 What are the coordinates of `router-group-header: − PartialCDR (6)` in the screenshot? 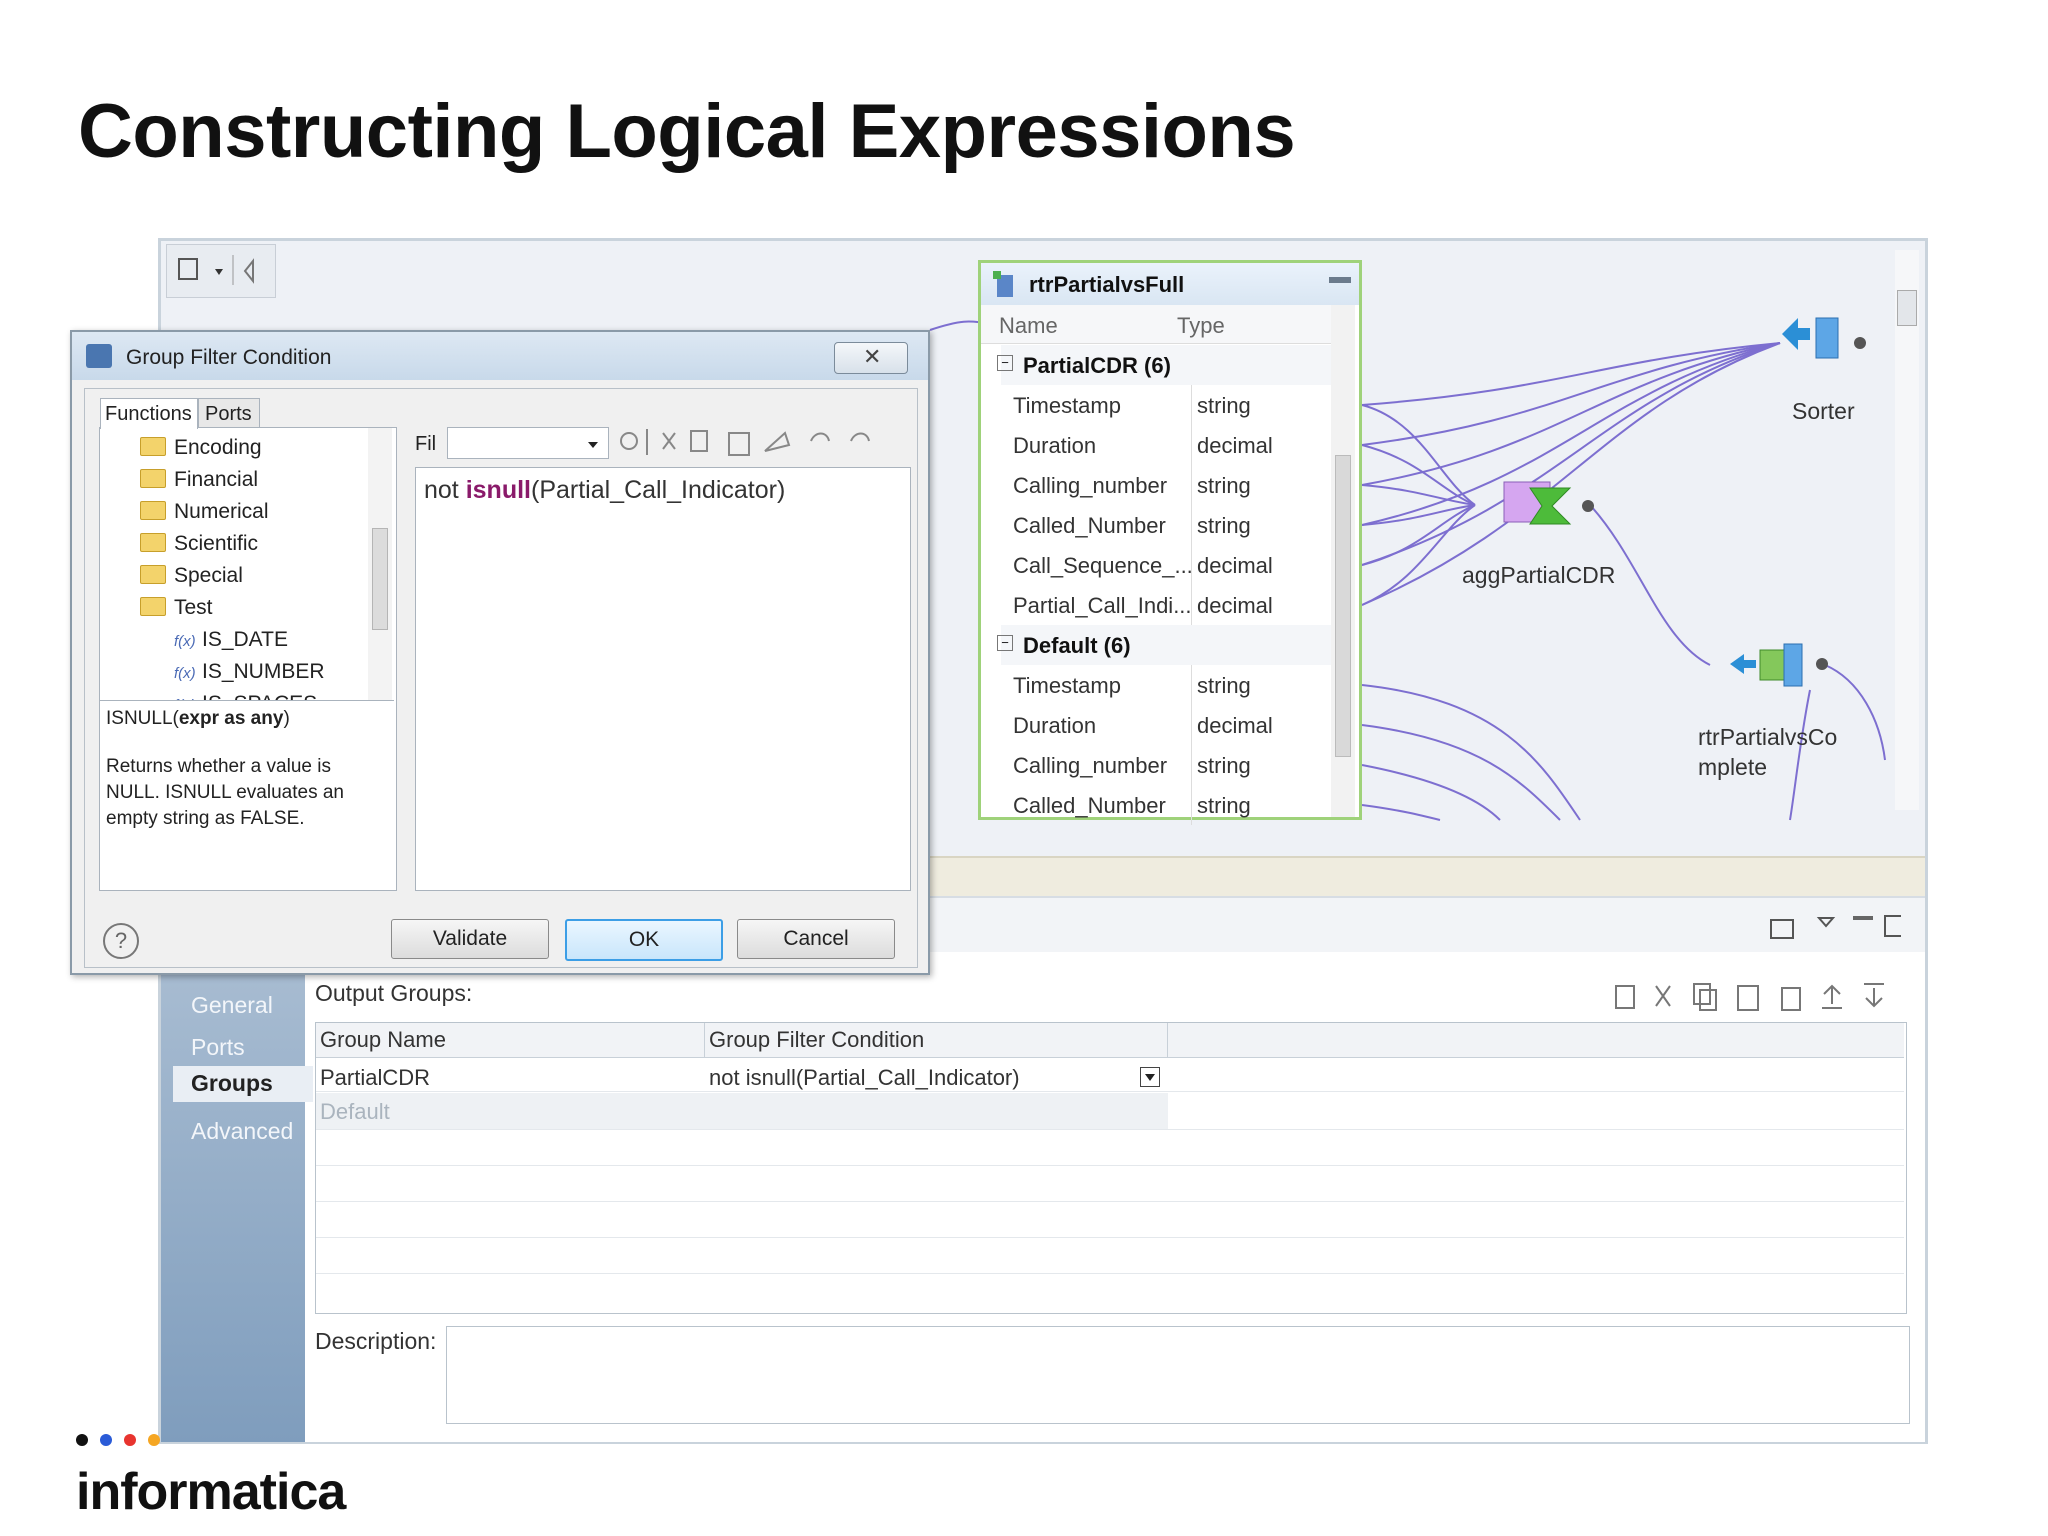 It's located at (1169, 365).